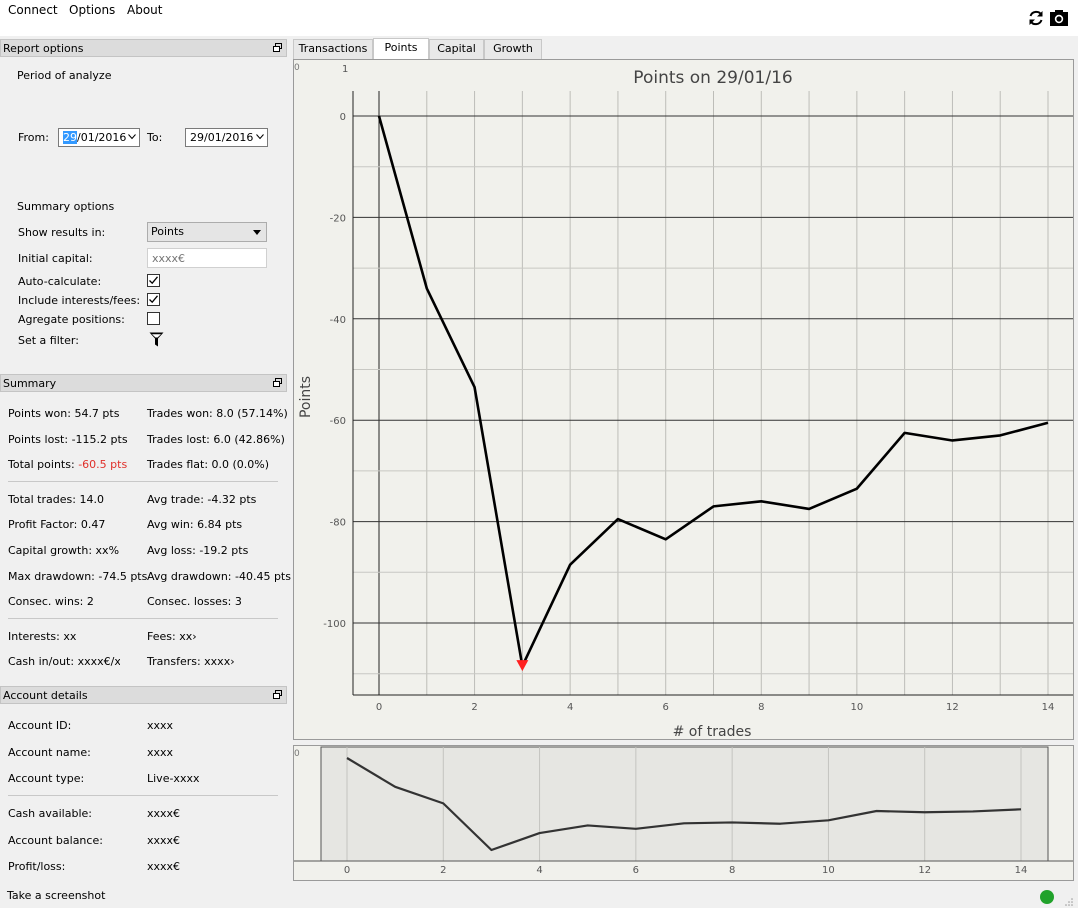  Describe the element at coordinates (522, 666) in the screenshot. I see `min-drawdown-marker` at that location.